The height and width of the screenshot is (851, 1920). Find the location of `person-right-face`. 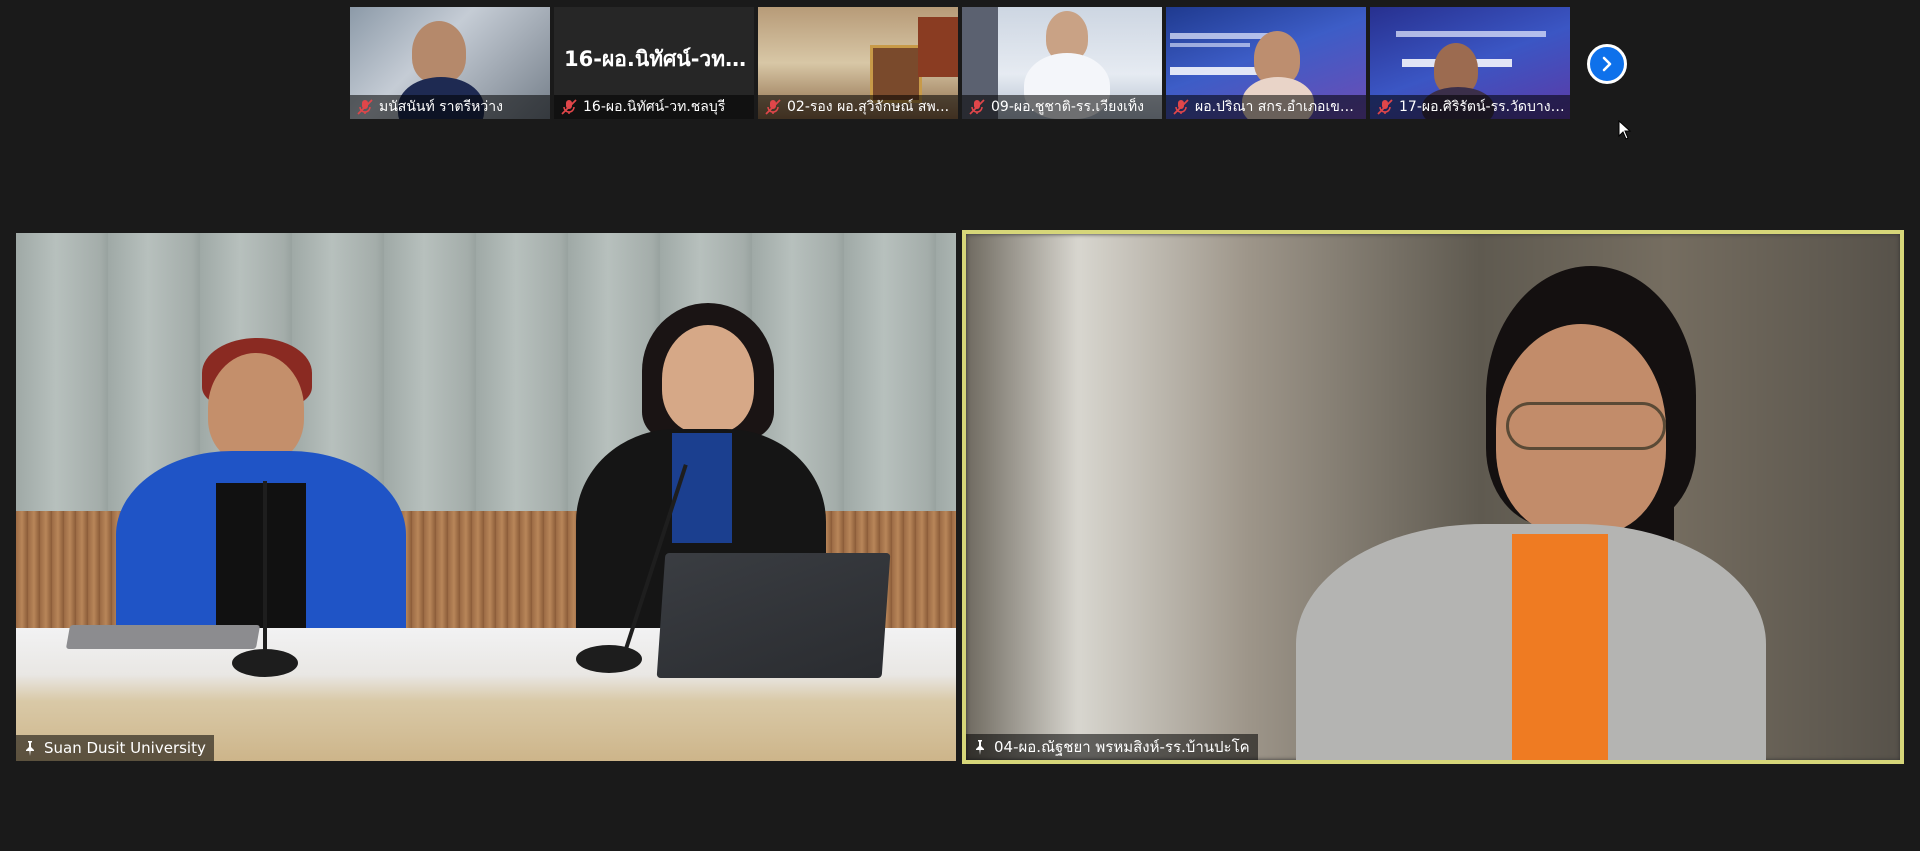

person-right-face is located at coordinates (708, 379).